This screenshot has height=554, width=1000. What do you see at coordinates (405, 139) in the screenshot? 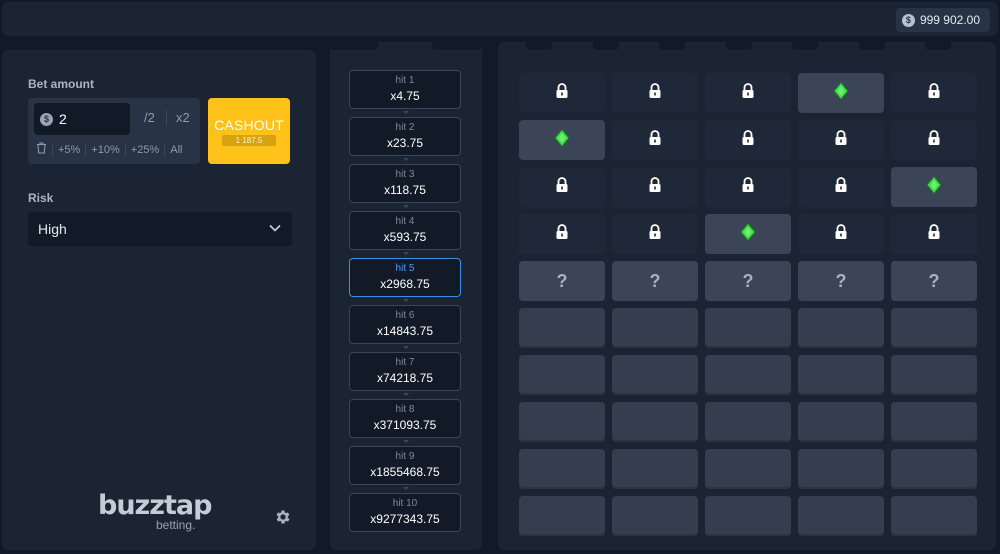
I see `hit-2-card: hit 2 x23.75` at bounding box center [405, 139].